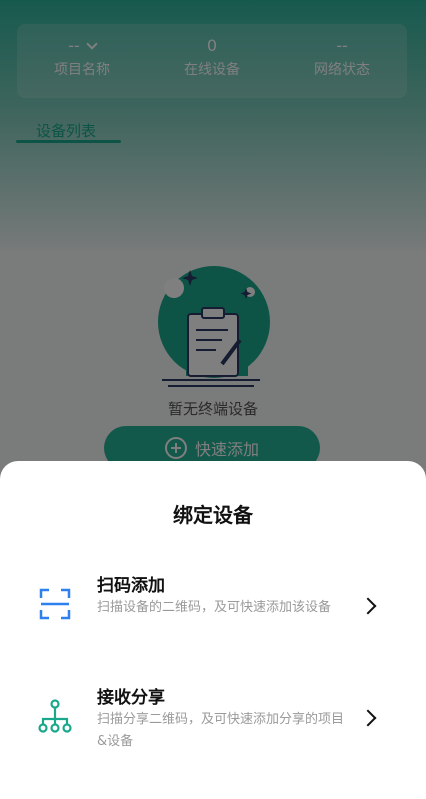  I want to click on receive-share-title: 接收分享, so click(131, 698).